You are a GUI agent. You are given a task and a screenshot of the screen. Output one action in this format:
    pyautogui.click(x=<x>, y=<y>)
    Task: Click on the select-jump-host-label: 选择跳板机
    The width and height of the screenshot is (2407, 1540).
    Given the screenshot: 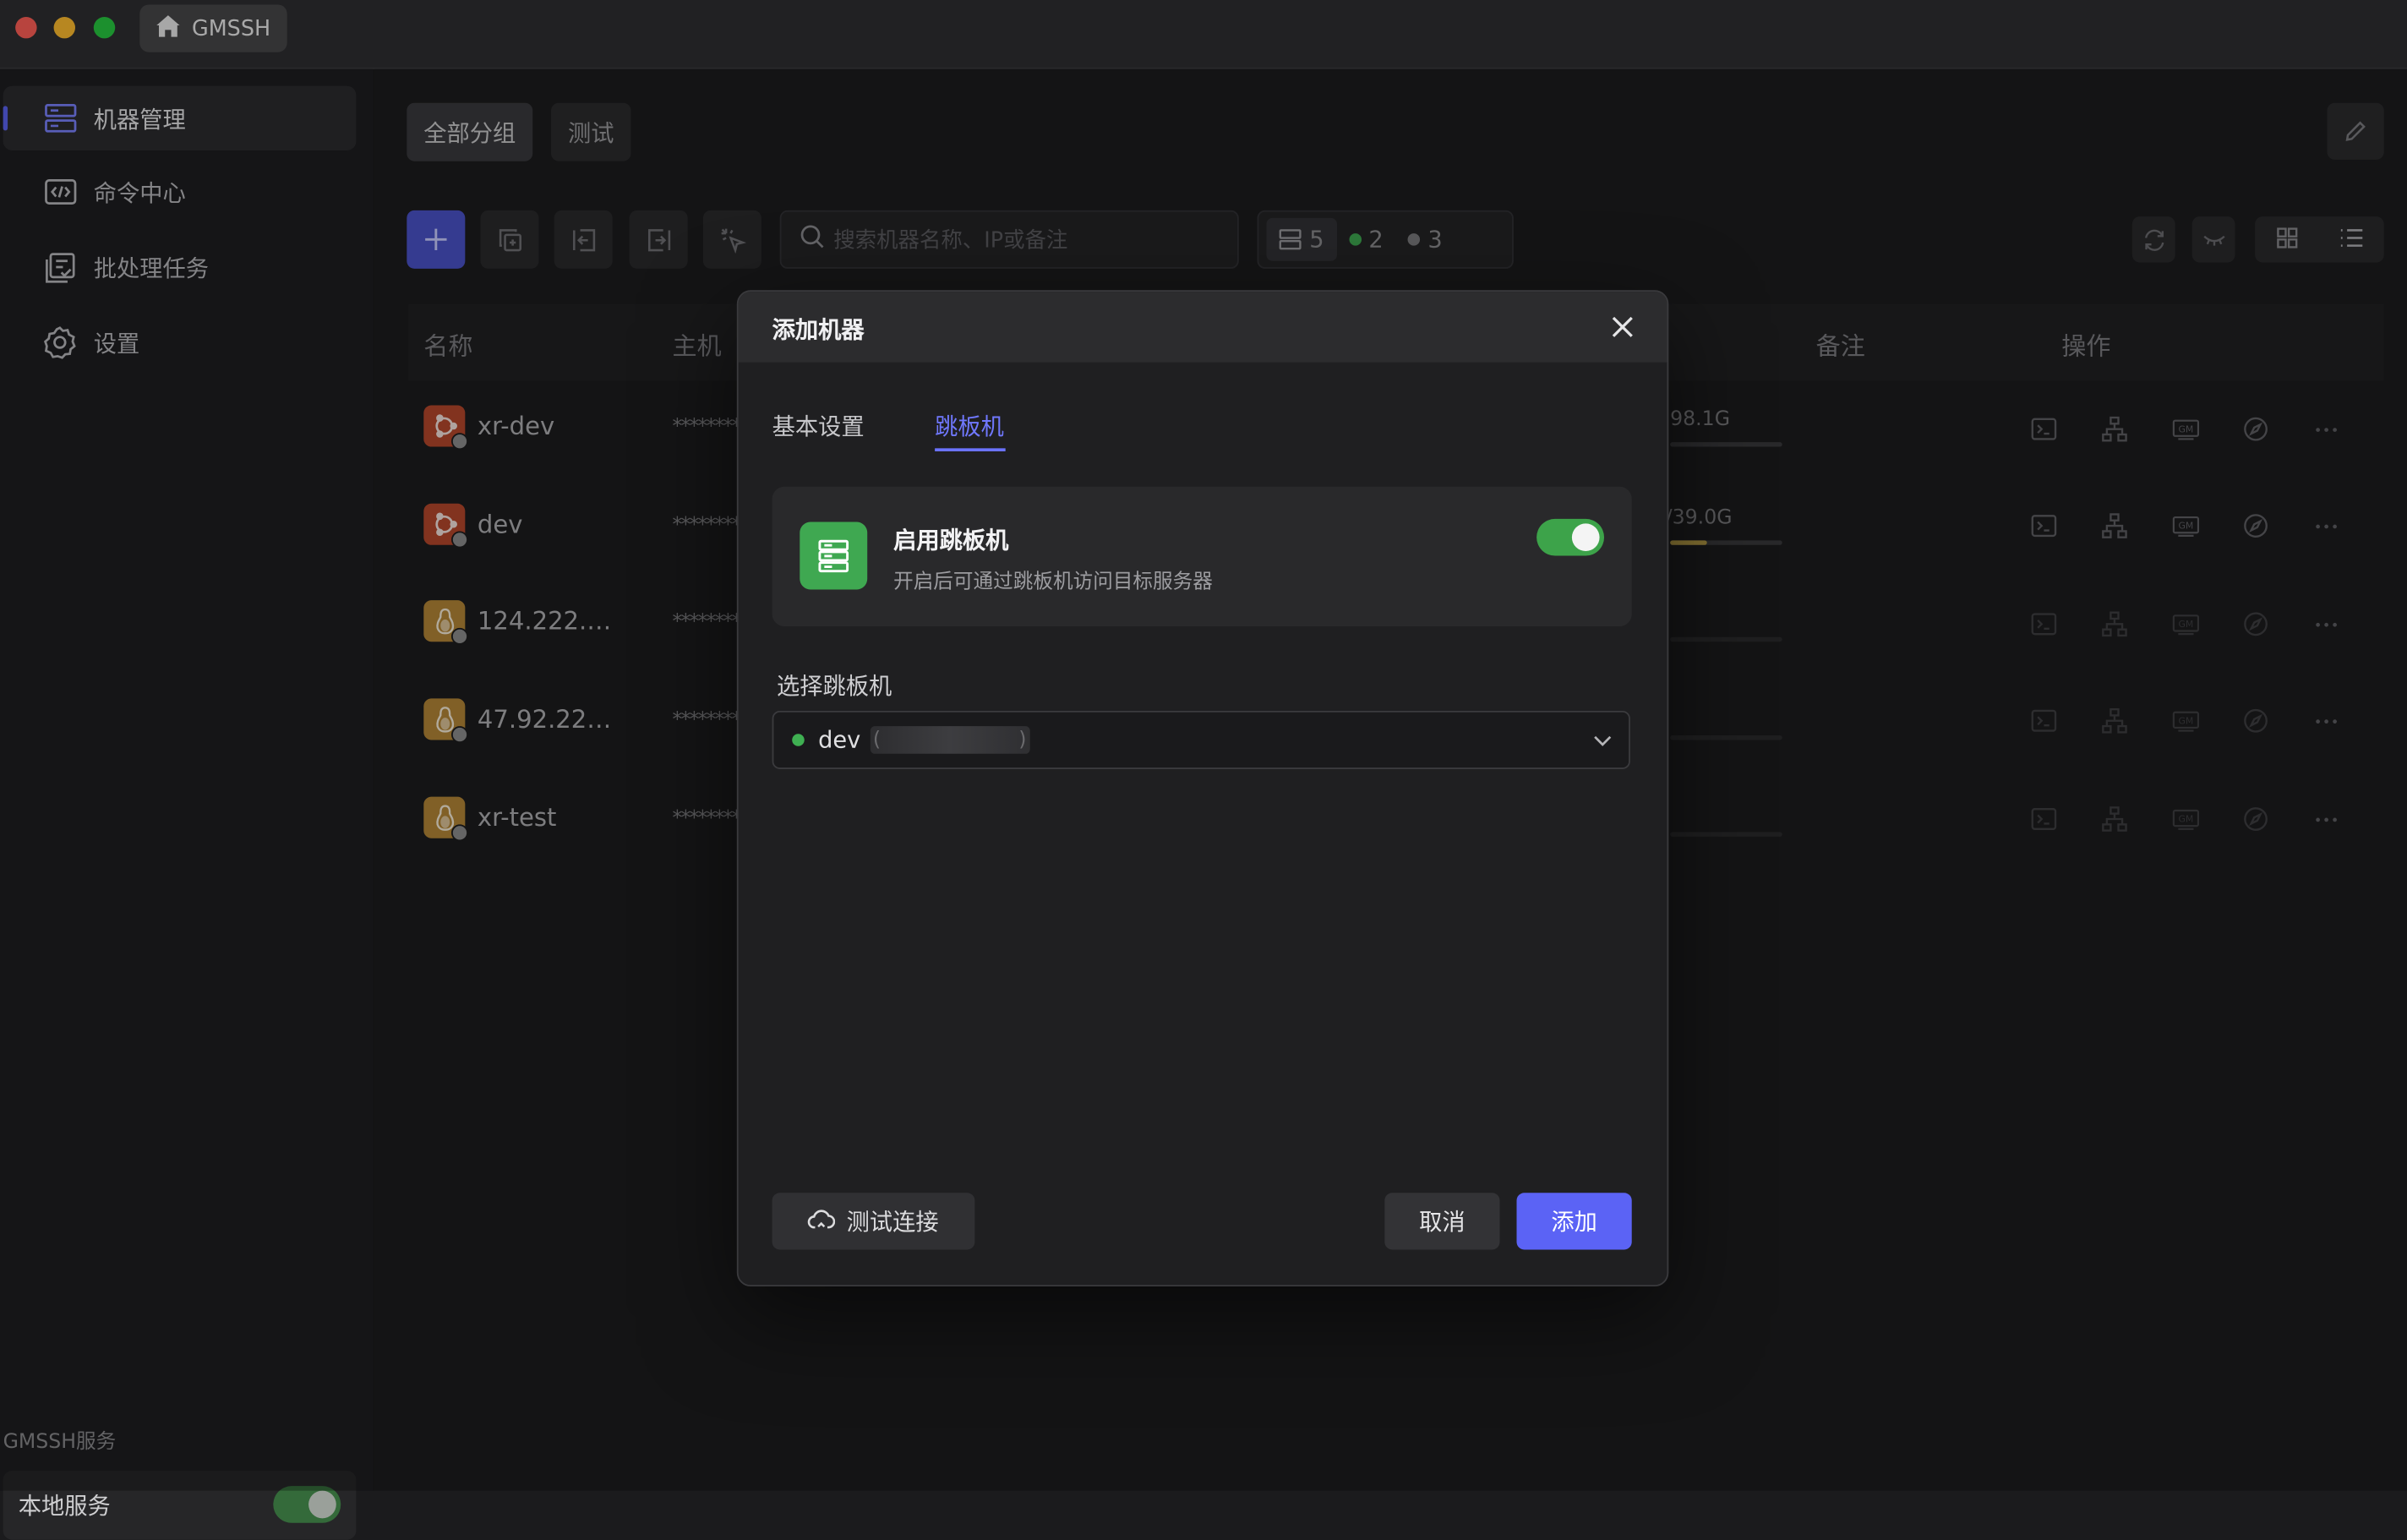 What is the action you would take?
    pyautogui.click(x=835, y=686)
    